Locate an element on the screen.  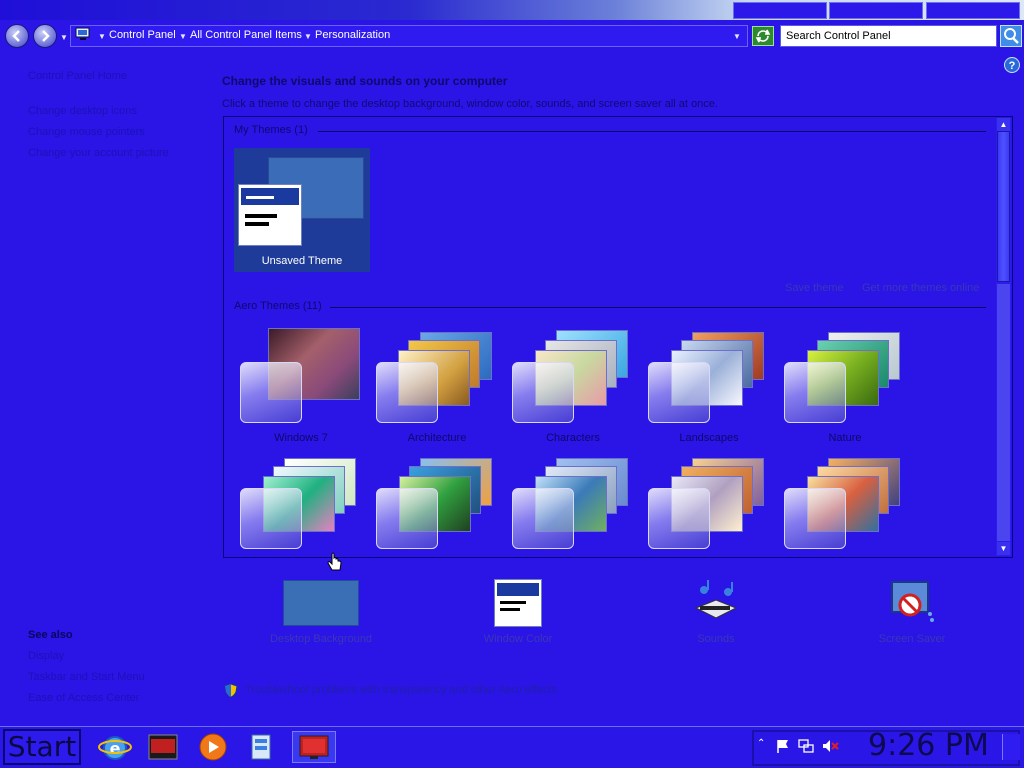
scroll-down-arrow-icon: ▼ is located at coordinates (1003, 548).